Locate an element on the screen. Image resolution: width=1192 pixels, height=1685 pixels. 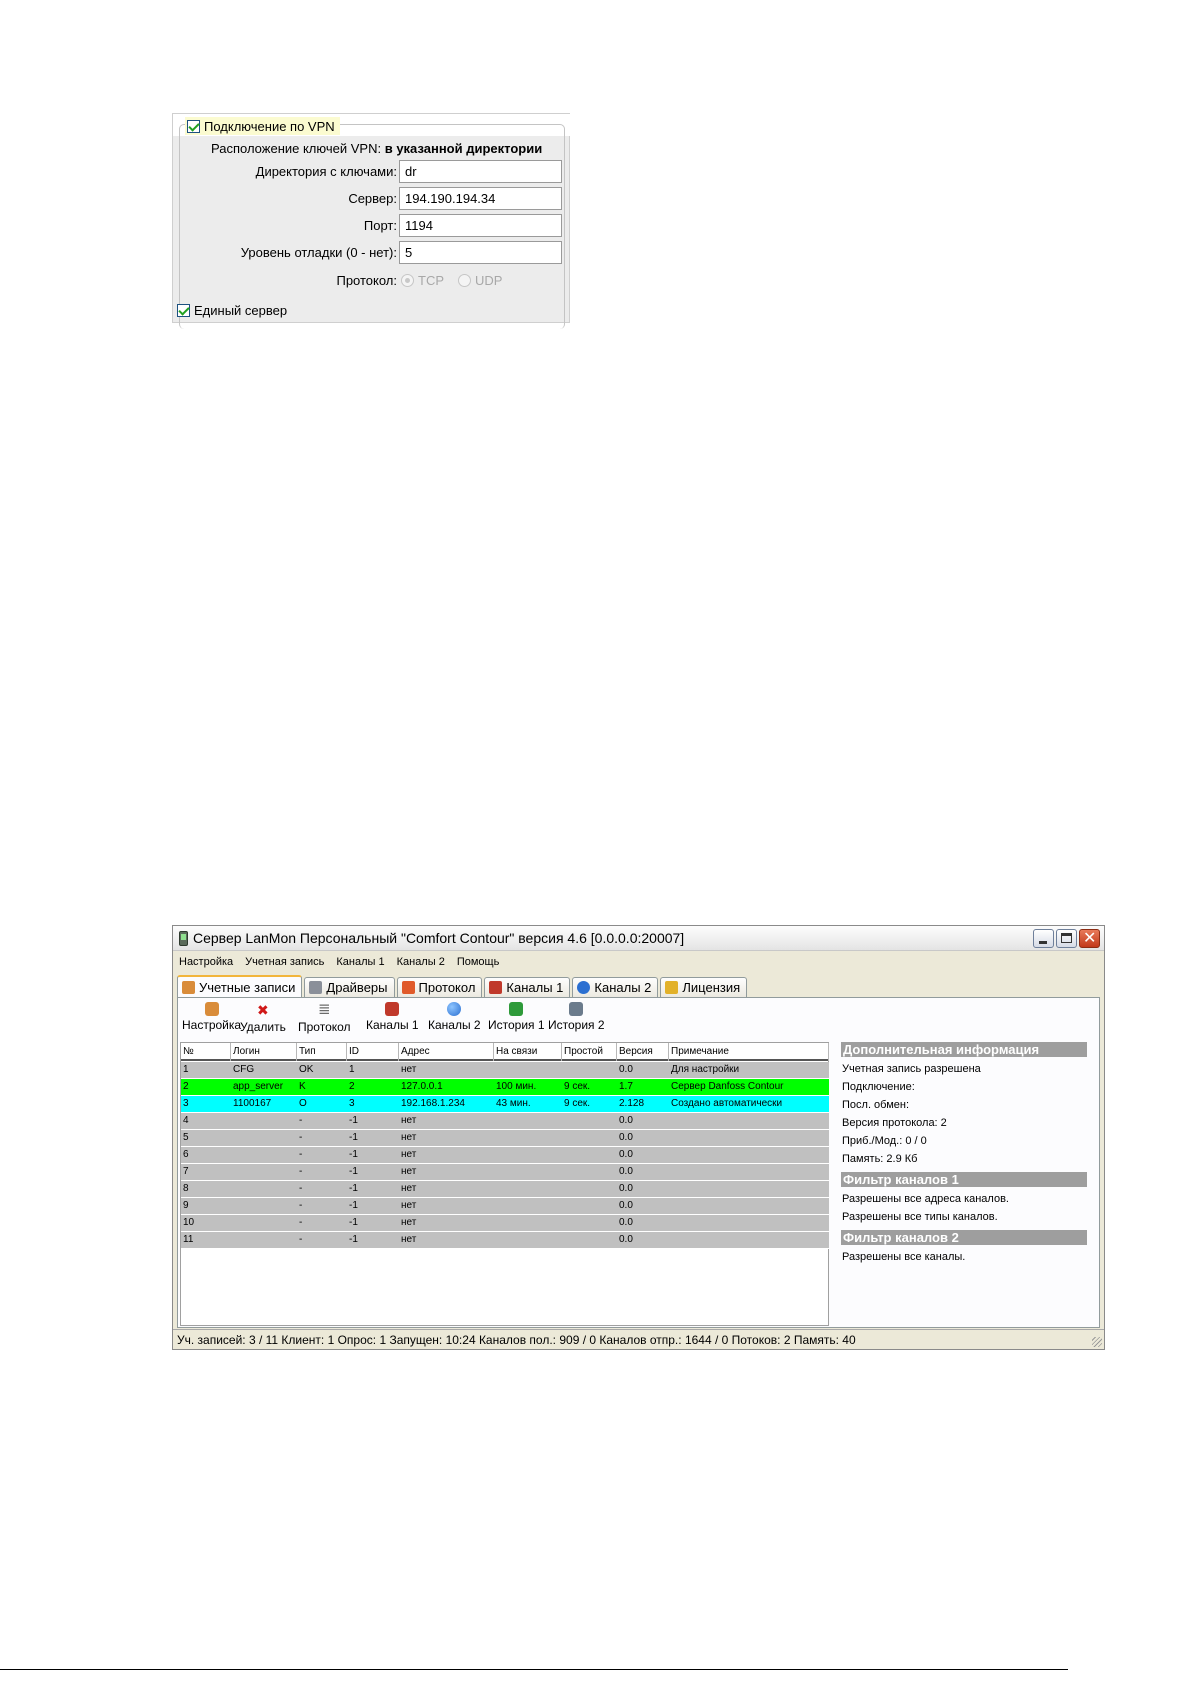
single-server-checkbox: Единый сервер is located at coordinates (232, 310).